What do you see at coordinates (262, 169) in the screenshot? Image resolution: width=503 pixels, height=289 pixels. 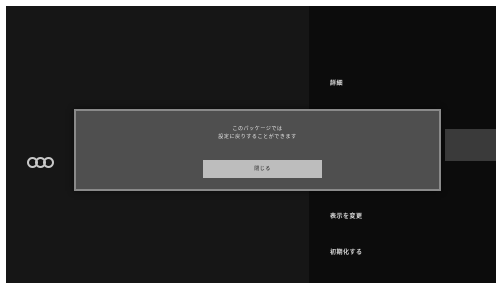 I see `close-button: 閉じる` at bounding box center [262, 169].